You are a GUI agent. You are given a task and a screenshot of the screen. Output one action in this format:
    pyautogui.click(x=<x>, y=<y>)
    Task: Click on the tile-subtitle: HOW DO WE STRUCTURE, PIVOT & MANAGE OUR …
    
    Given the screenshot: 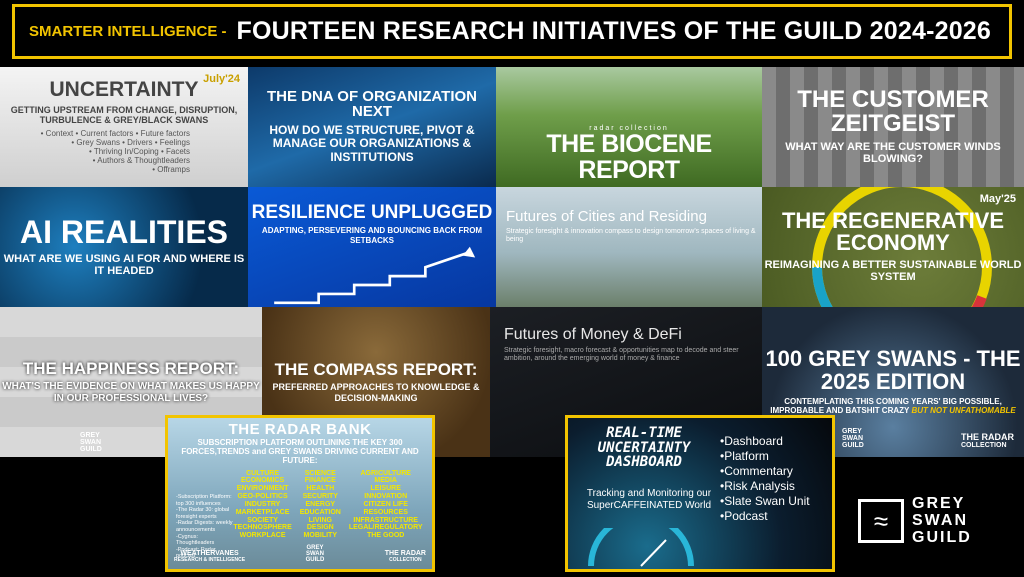 What is the action you would take?
    pyautogui.click(x=372, y=143)
    